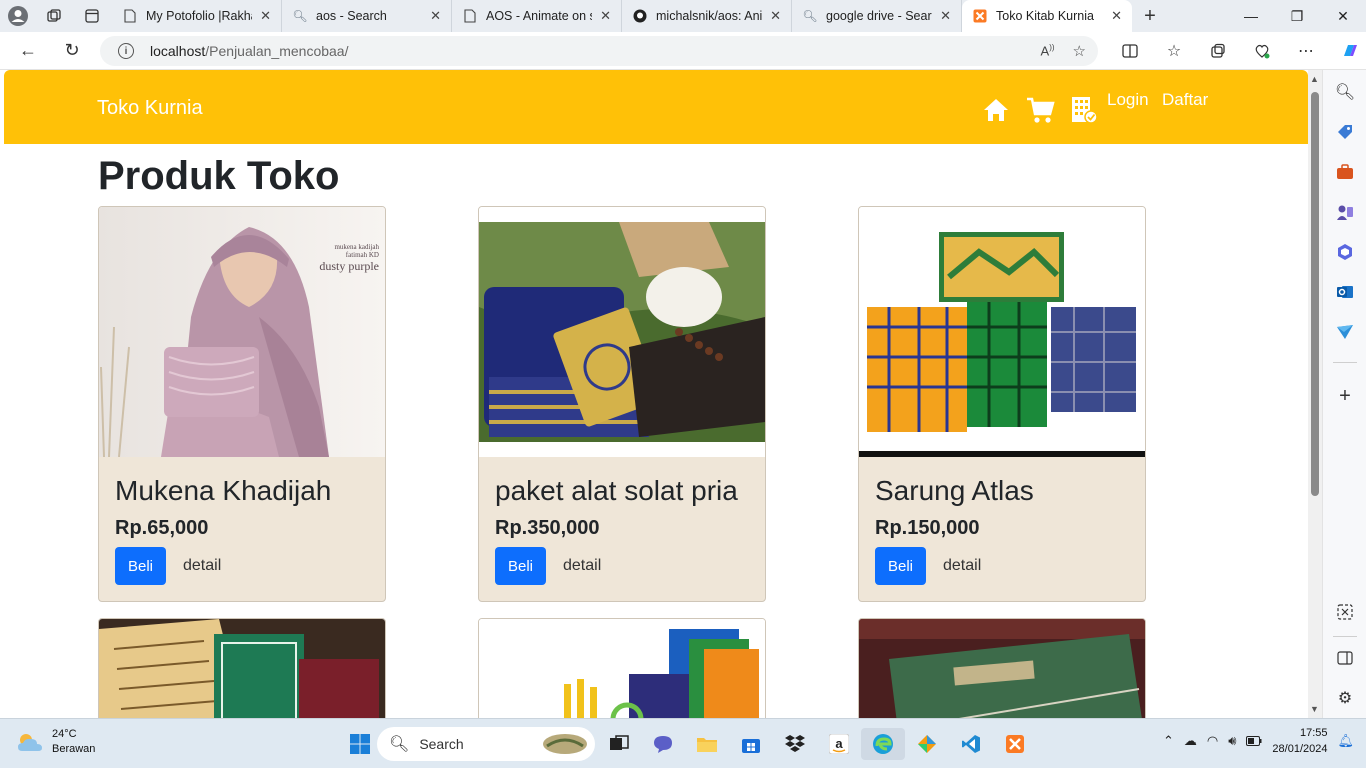 The width and height of the screenshot is (1366, 768). What do you see at coordinates (277, 51) in the screenshot?
I see `url-path: /Penjualan_mencobaa/` at bounding box center [277, 51].